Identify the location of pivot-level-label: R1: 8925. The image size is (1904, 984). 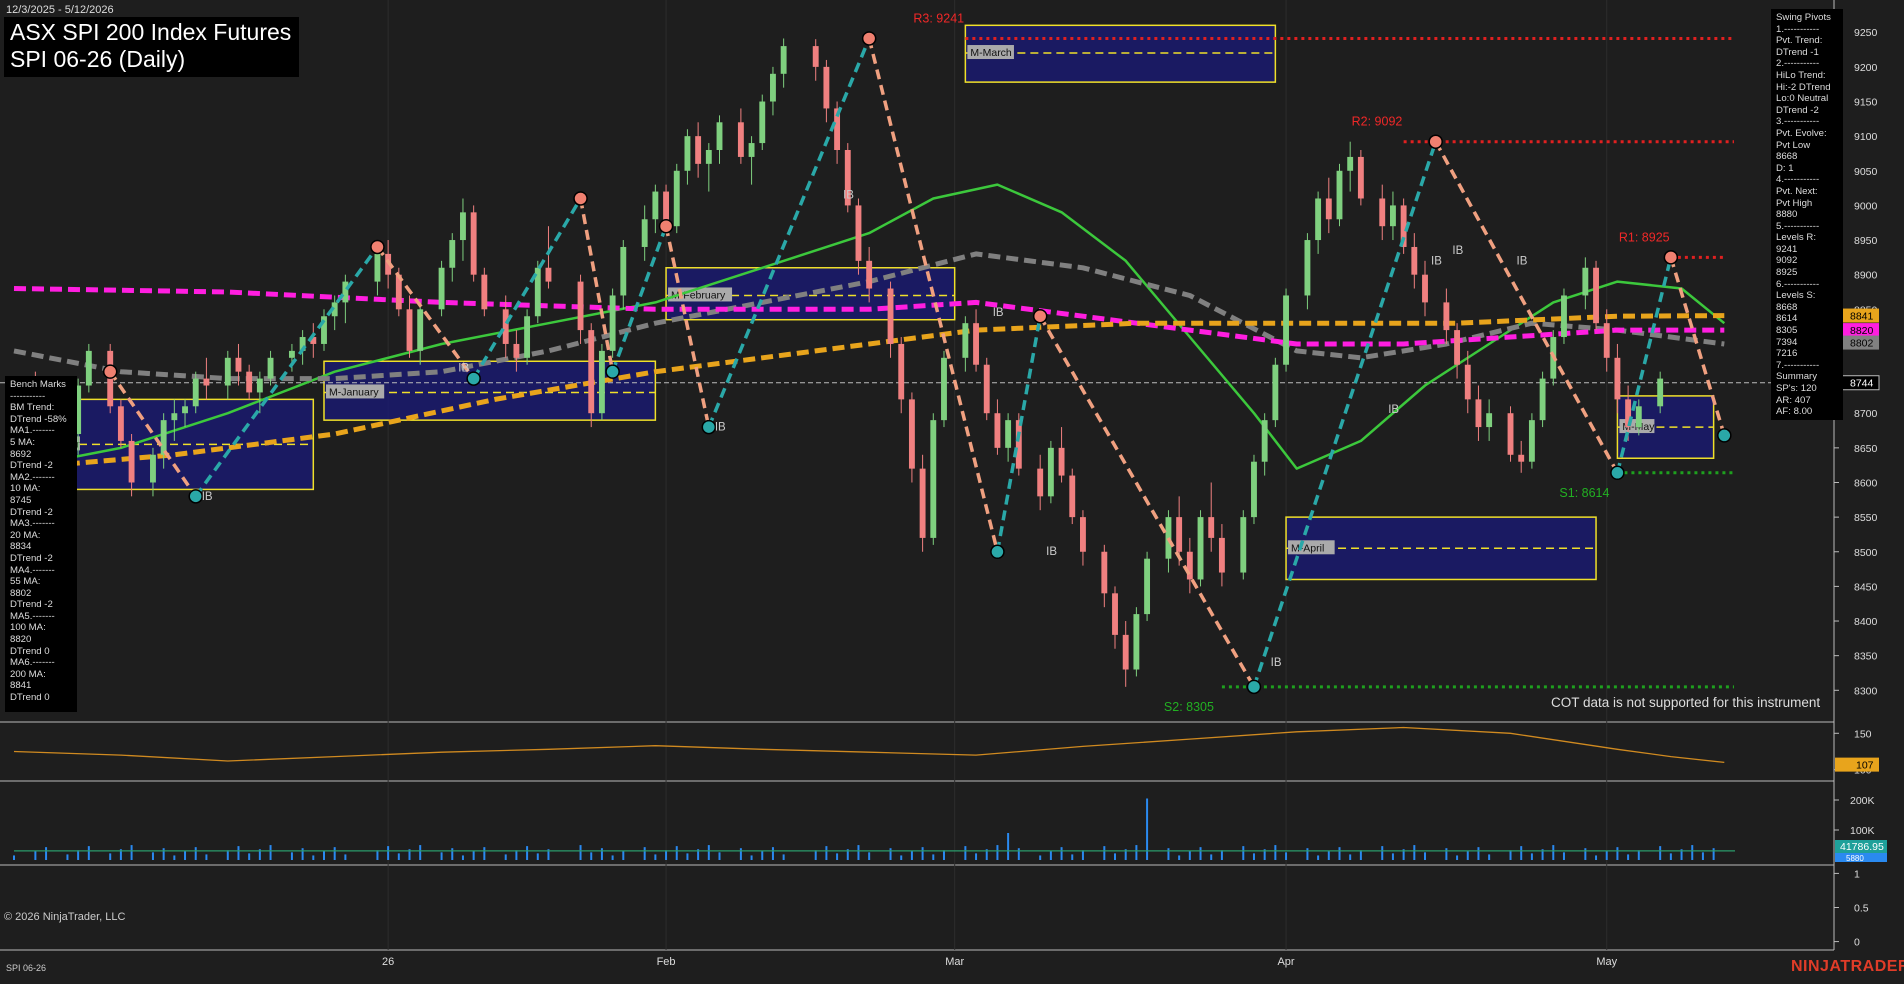
(1644, 237).